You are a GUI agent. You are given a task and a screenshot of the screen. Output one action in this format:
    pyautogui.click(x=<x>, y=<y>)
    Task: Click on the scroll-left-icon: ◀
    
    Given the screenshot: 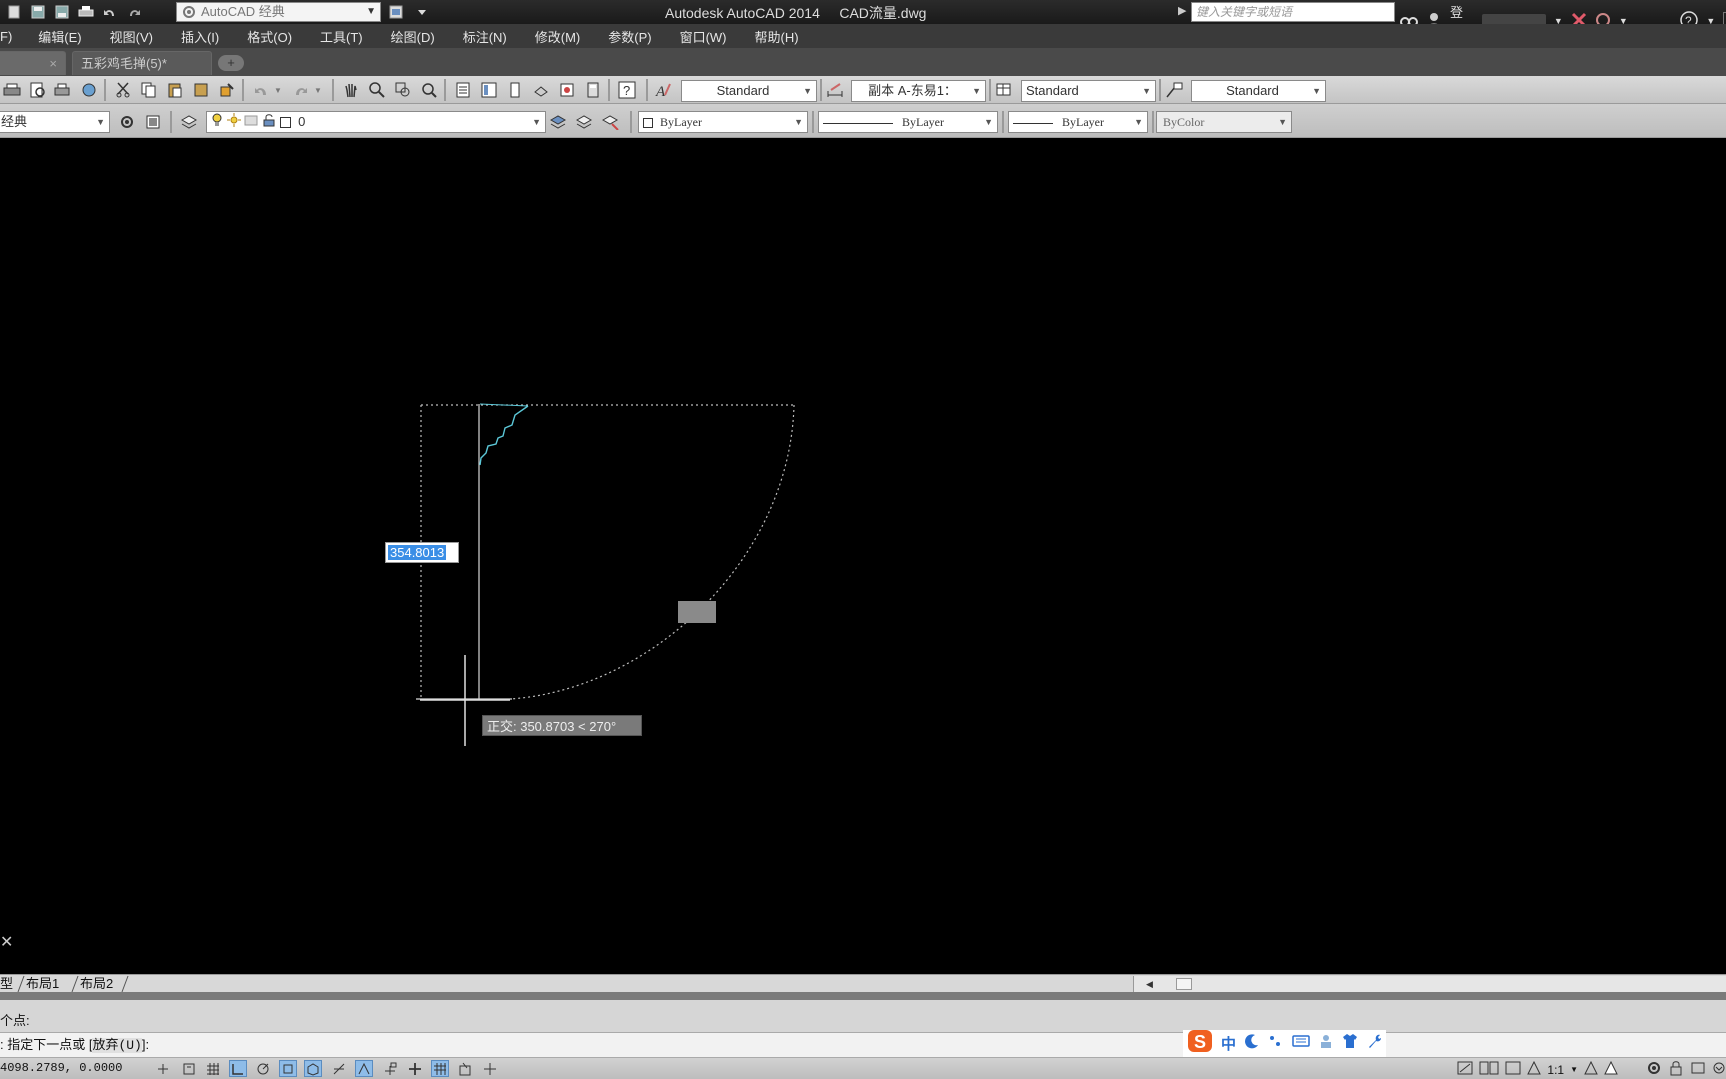 What is the action you would take?
    pyautogui.click(x=1149, y=984)
    